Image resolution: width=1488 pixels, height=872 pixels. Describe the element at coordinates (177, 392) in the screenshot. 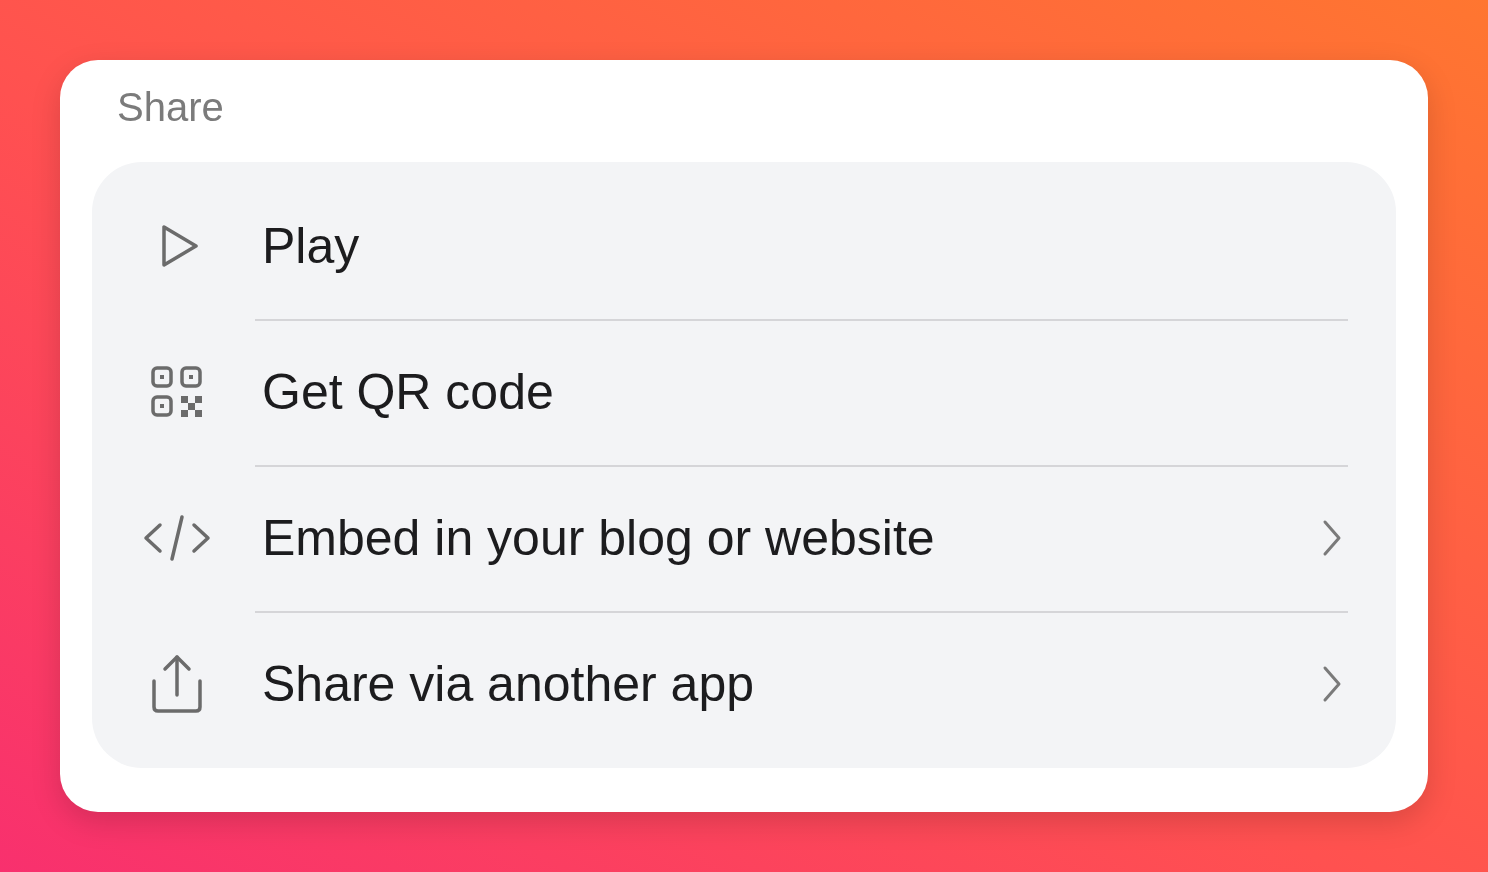

I see `qr-code-icon` at that location.